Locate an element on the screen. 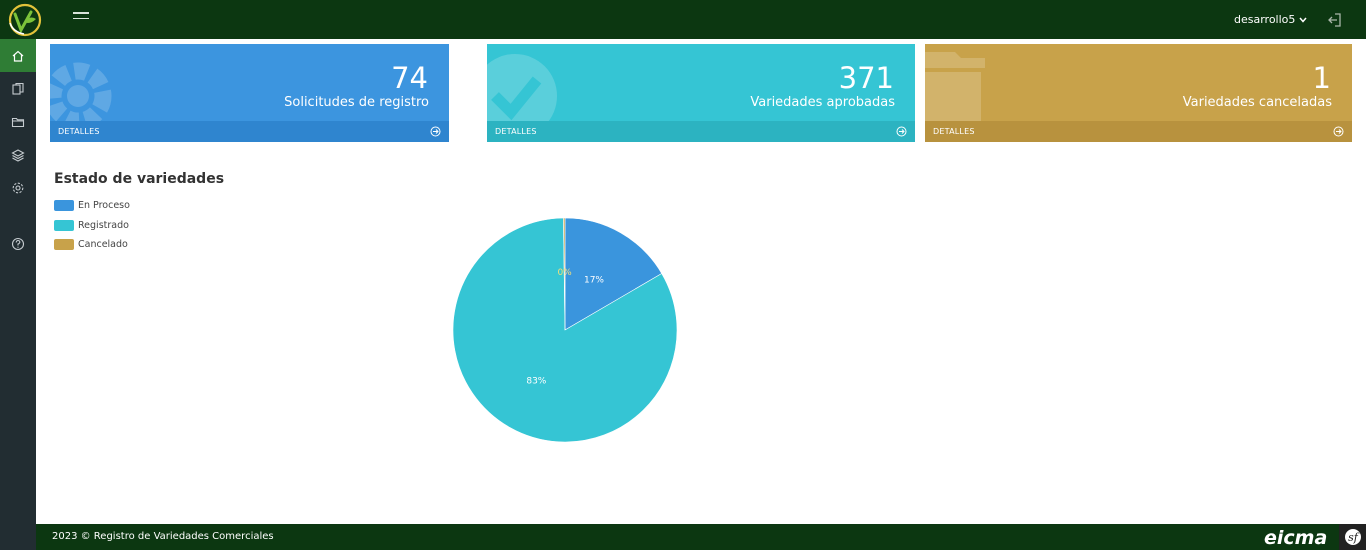 The width and height of the screenshot is (1366, 550). card-aprobadas: 371 Variedades aprobadas DETALLES is located at coordinates (701, 93).